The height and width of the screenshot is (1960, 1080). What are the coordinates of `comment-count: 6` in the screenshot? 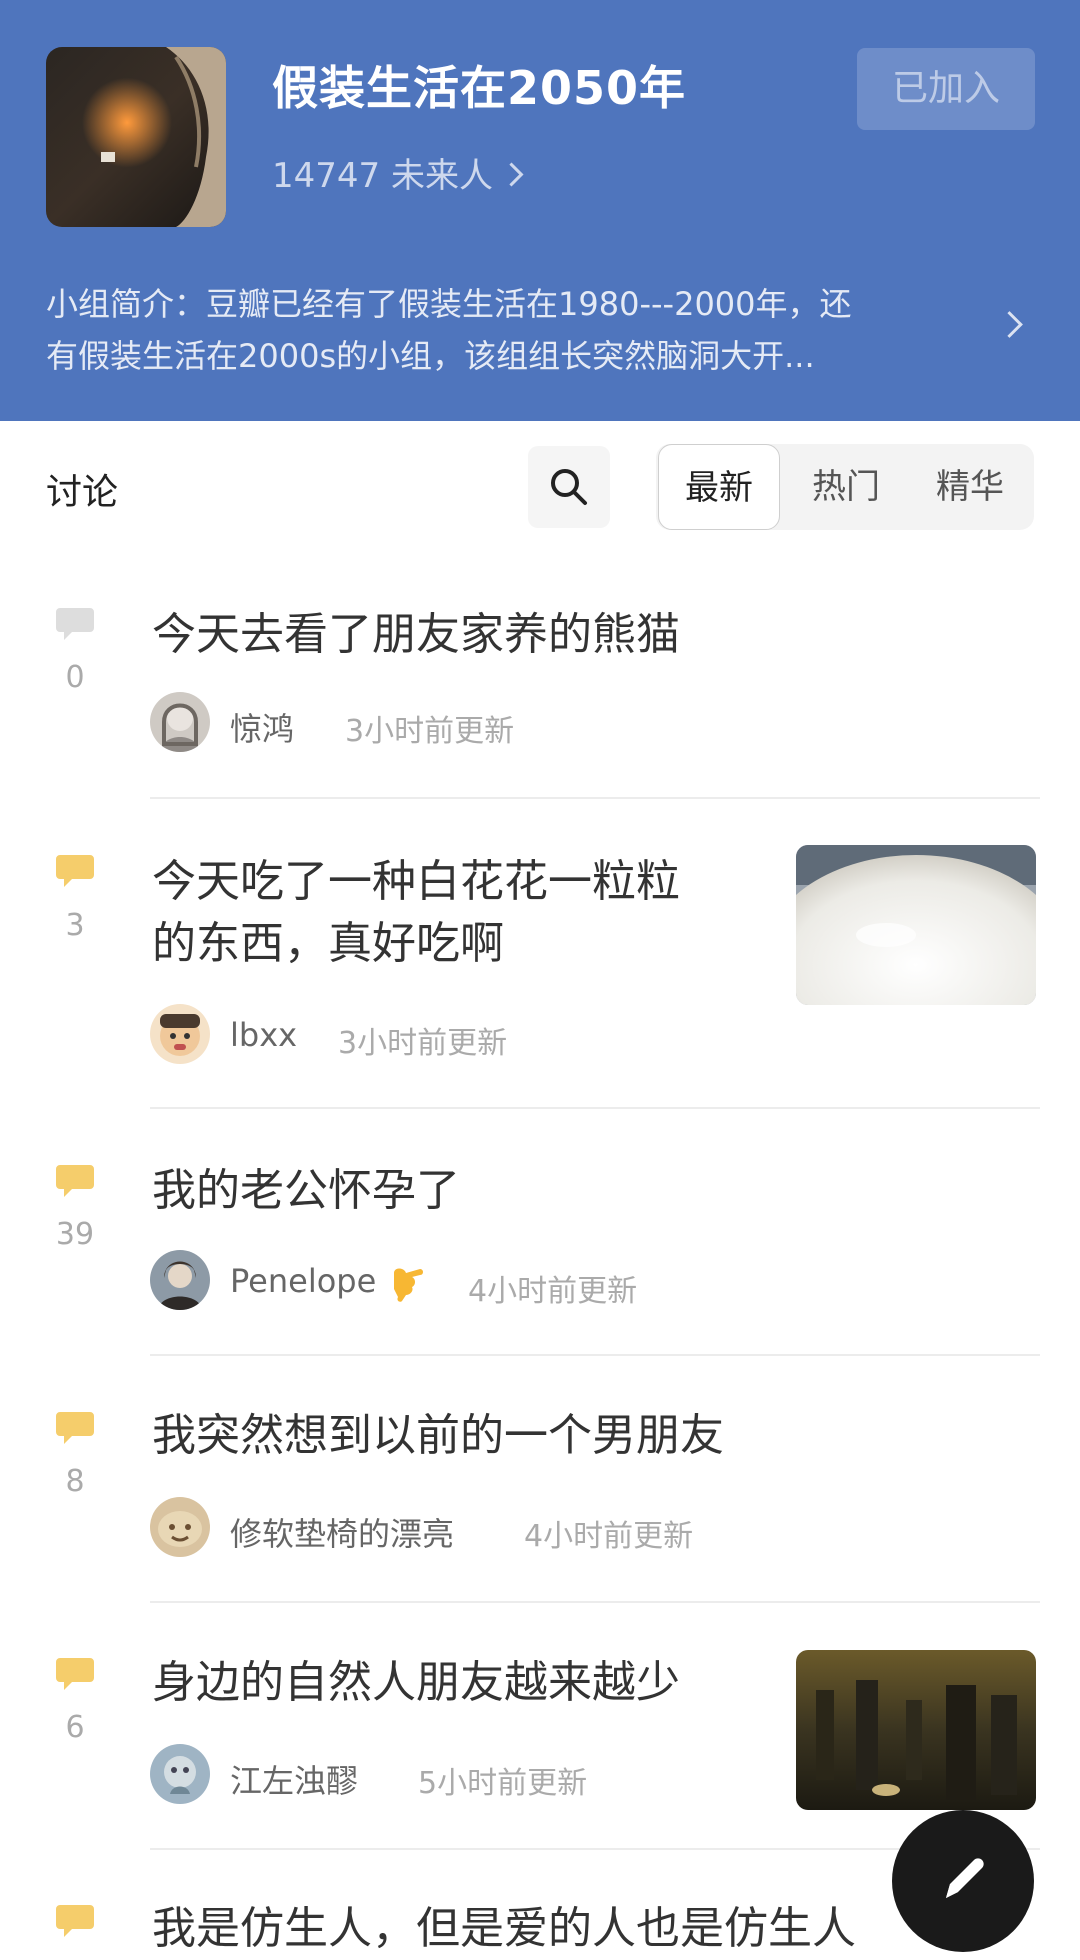 It's located at (75, 1727).